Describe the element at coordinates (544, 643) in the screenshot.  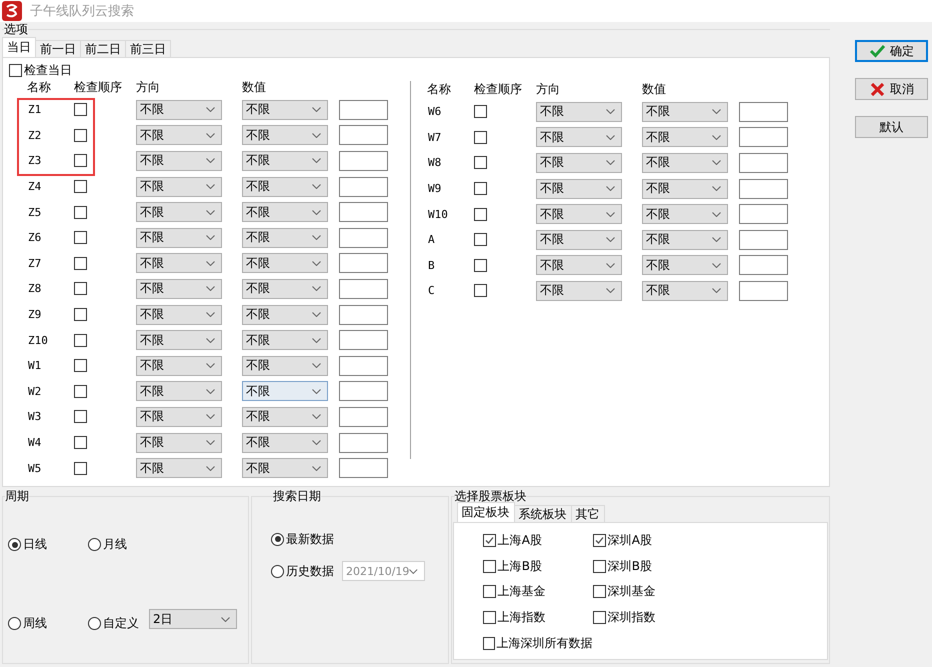
I see `checkbox-label: 上海深圳所有数据` at that location.